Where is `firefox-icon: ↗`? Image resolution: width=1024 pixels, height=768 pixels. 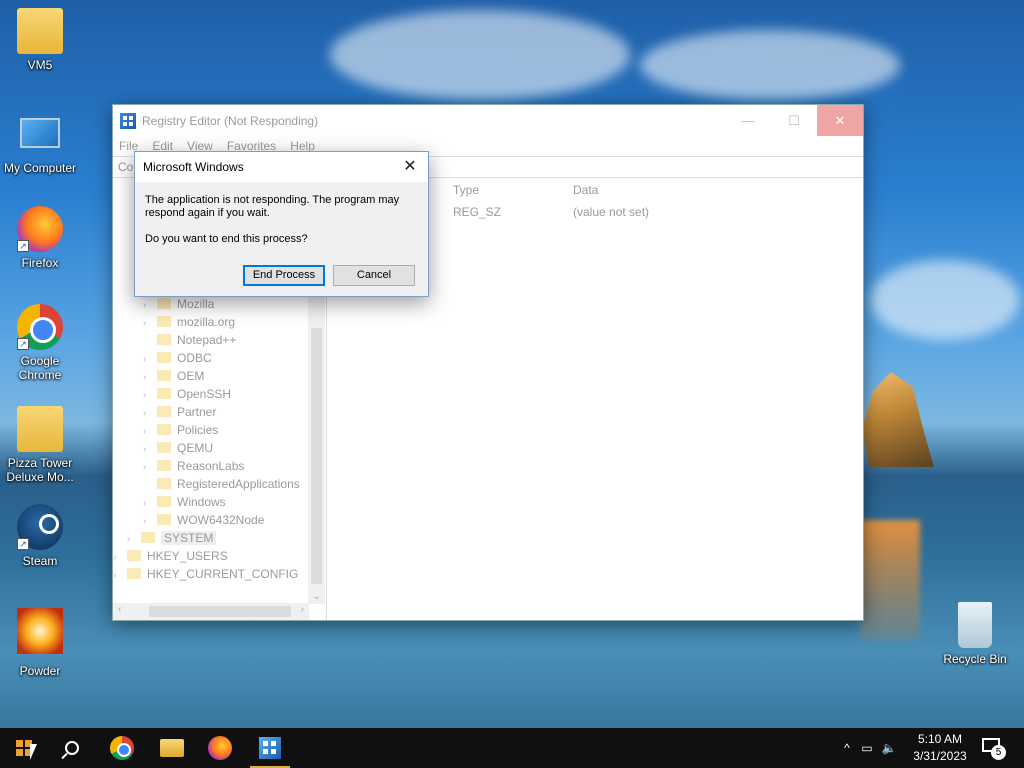
firefox-icon: ↗ is located at coordinates (40, 229).